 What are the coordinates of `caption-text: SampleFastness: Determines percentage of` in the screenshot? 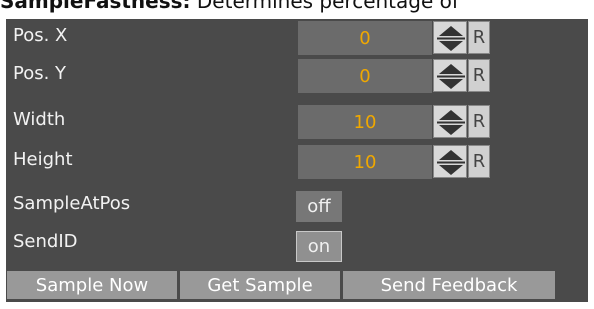 It's located at (297, 10).